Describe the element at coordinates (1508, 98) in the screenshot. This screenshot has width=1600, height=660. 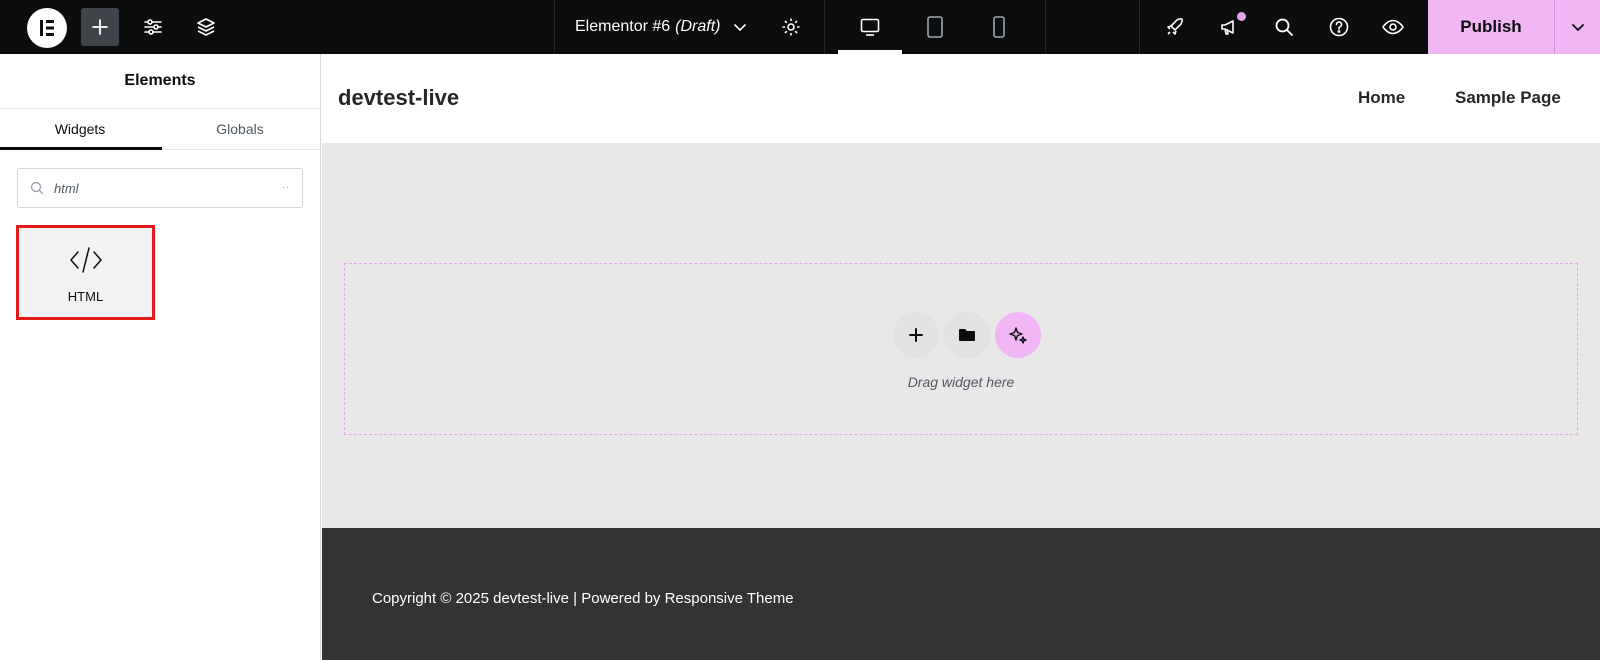
I see `nav-item-sample-page: Sample Page` at that location.